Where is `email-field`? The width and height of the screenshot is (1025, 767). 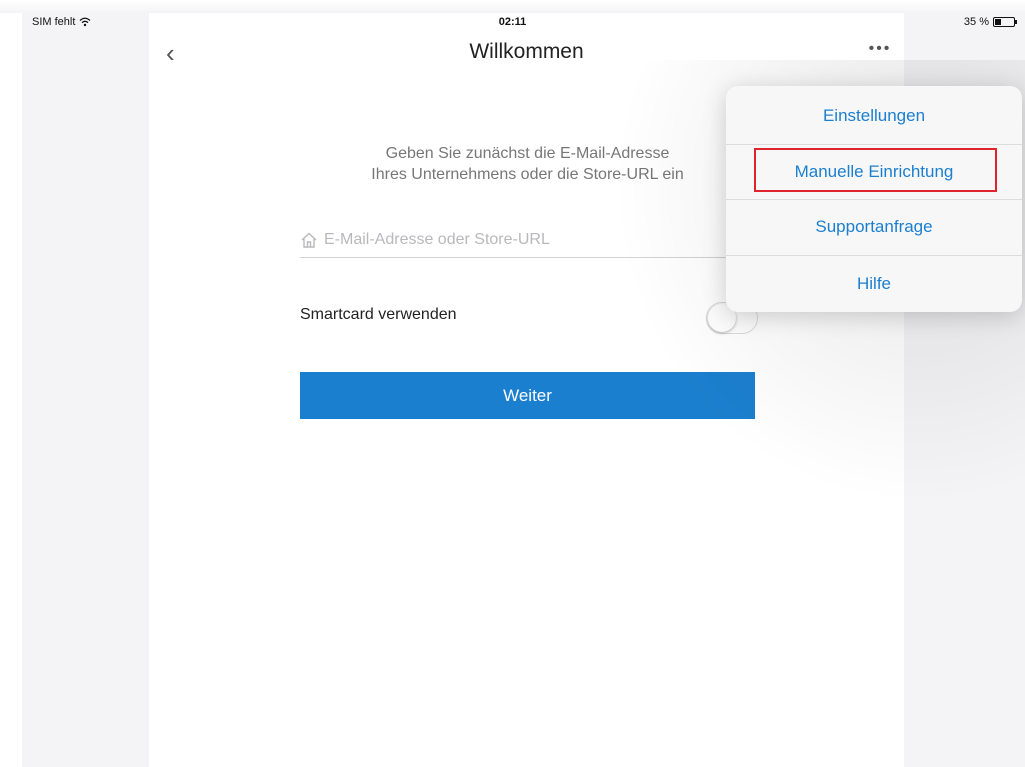
email-field is located at coordinates (527, 240).